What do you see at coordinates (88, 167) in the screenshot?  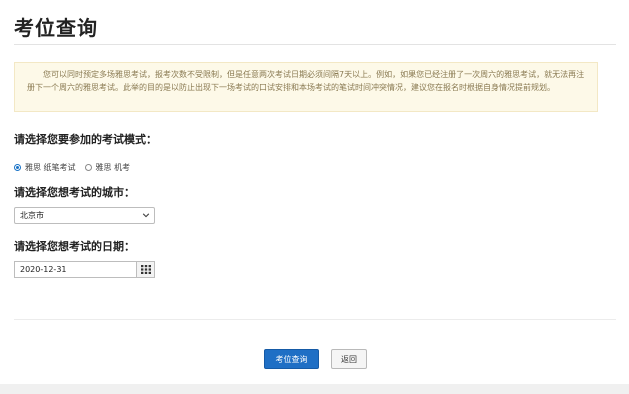 I see `radio-computer-exam-circle` at bounding box center [88, 167].